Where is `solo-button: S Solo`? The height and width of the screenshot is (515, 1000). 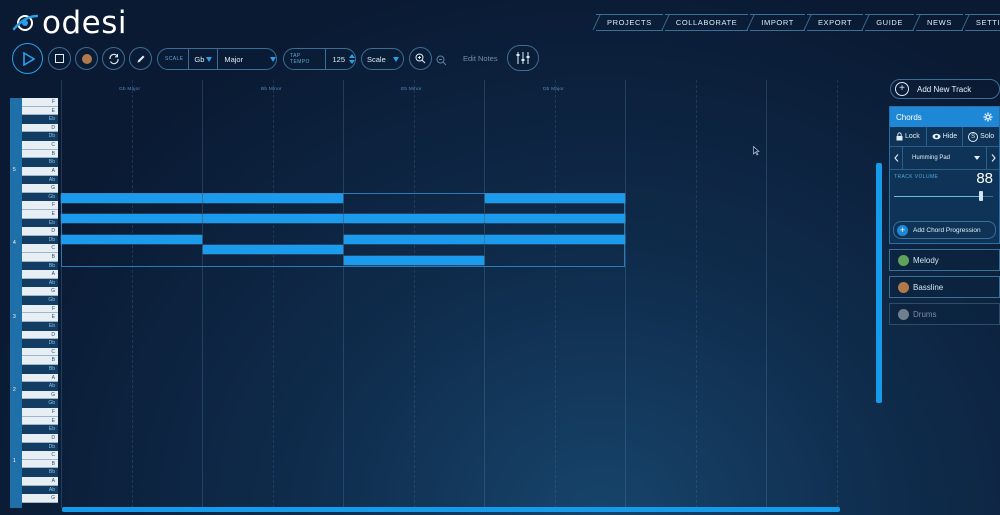
solo-button: S Solo is located at coordinates (981, 136).